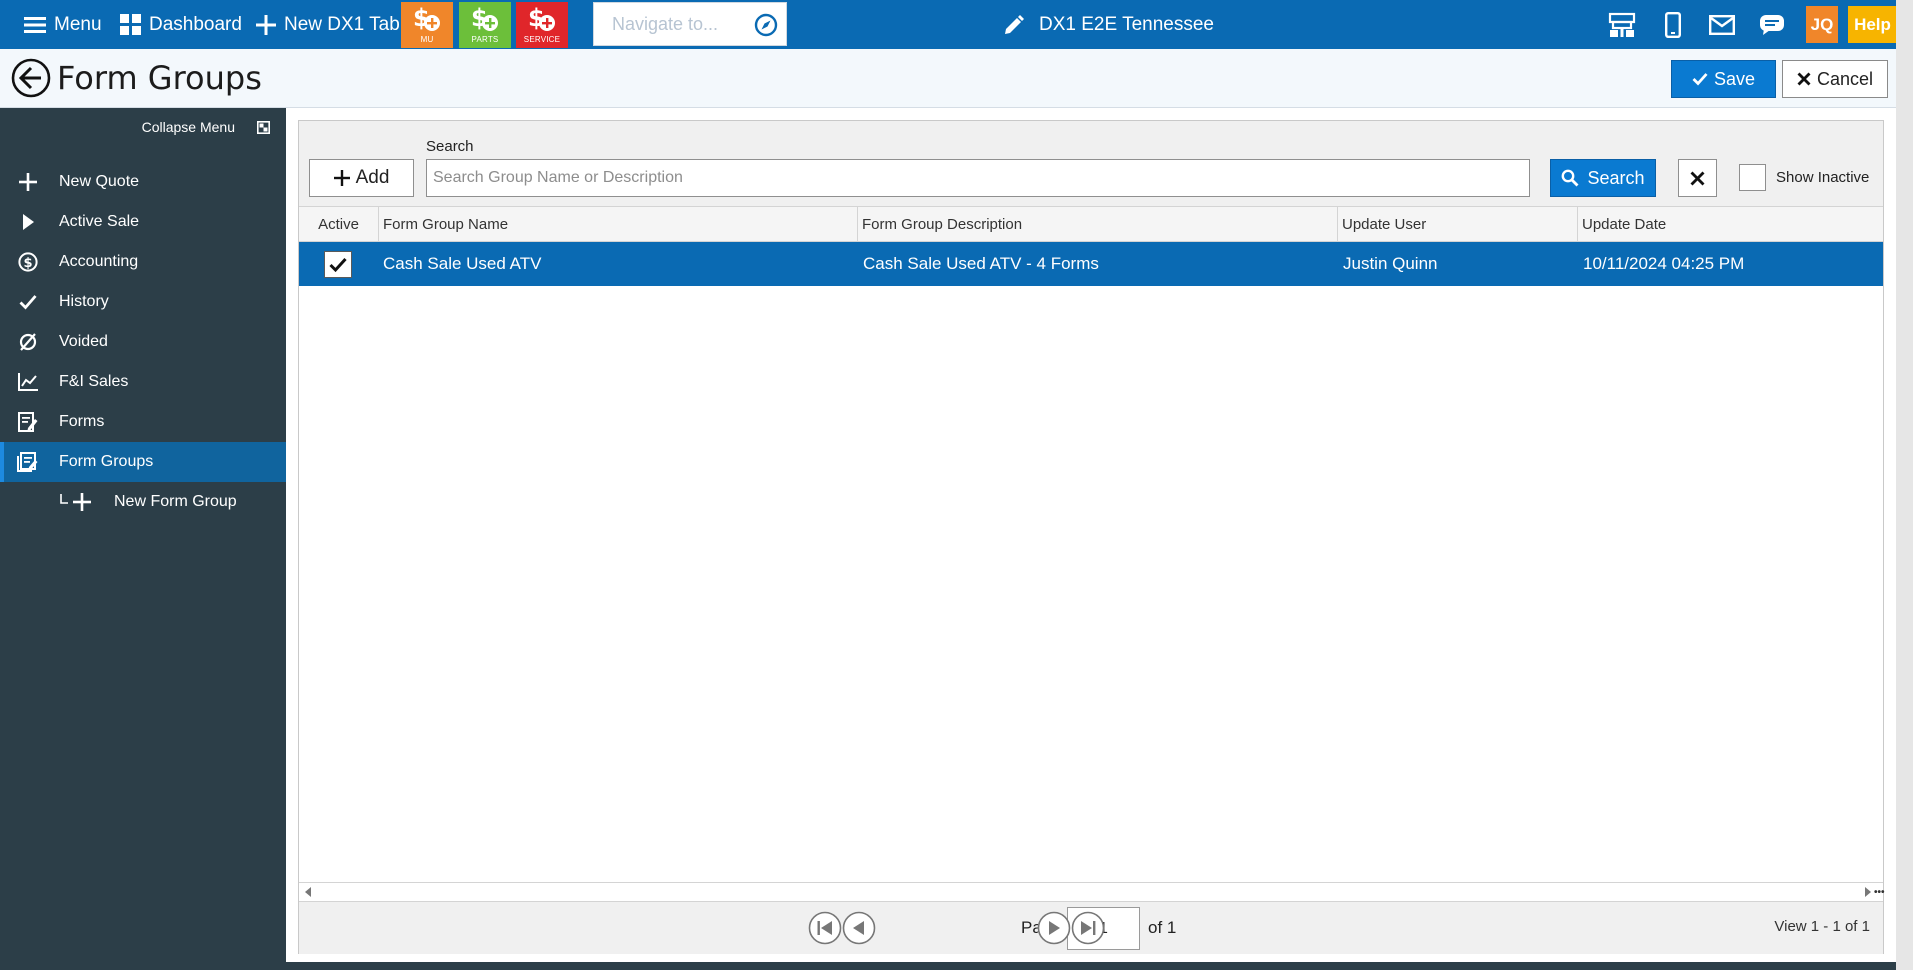 The width and height of the screenshot is (1913, 970). I want to click on add-button: Add, so click(361, 178).